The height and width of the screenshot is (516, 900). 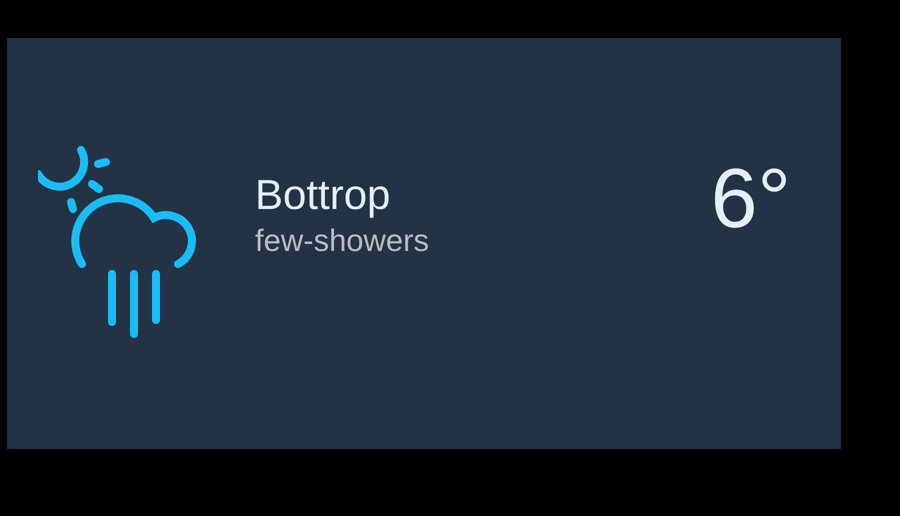 I want to click on temperature: 6°, so click(x=750, y=198).